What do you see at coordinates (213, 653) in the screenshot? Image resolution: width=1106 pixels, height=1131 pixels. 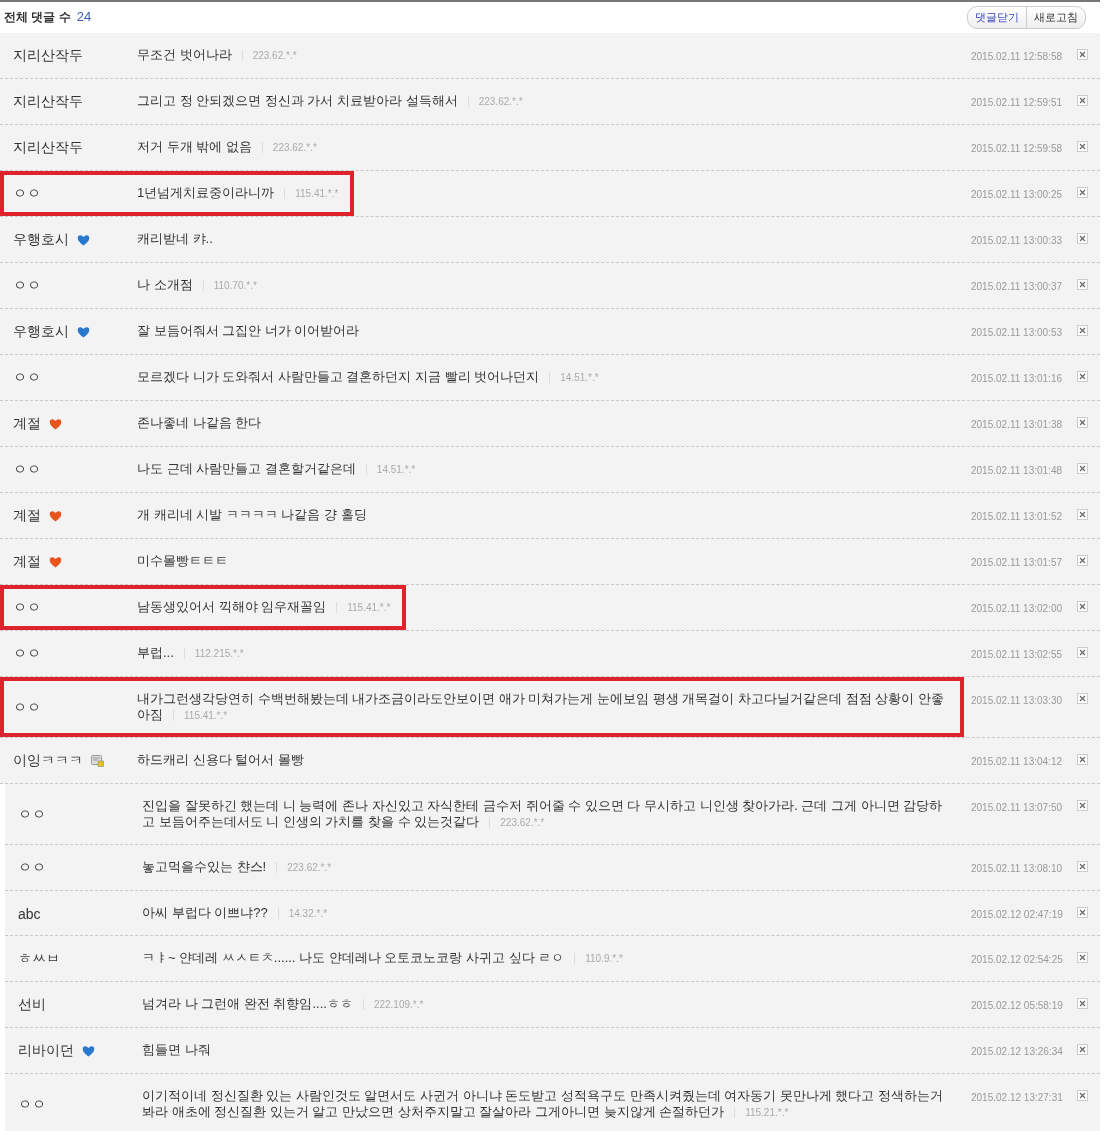 I see `ip-address: 112.215.*.*` at bounding box center [213, 653].